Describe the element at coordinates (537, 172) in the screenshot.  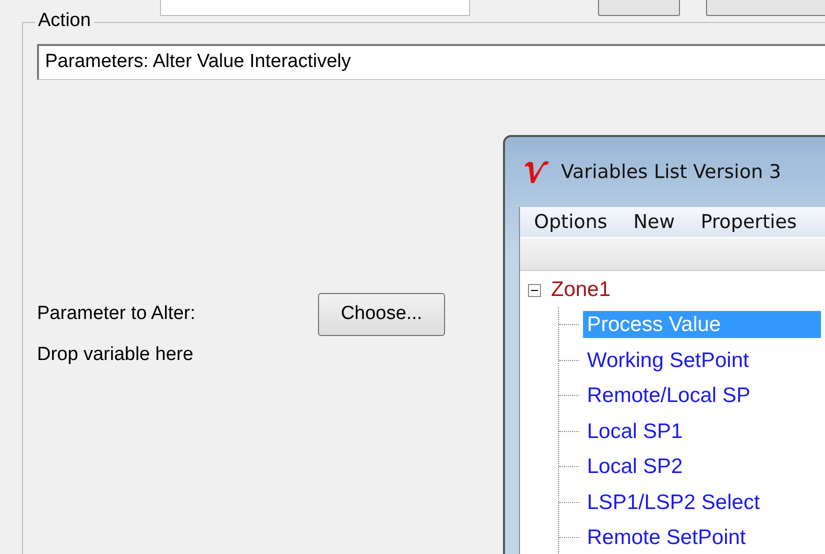
I see `v-logo-icon` at that location.